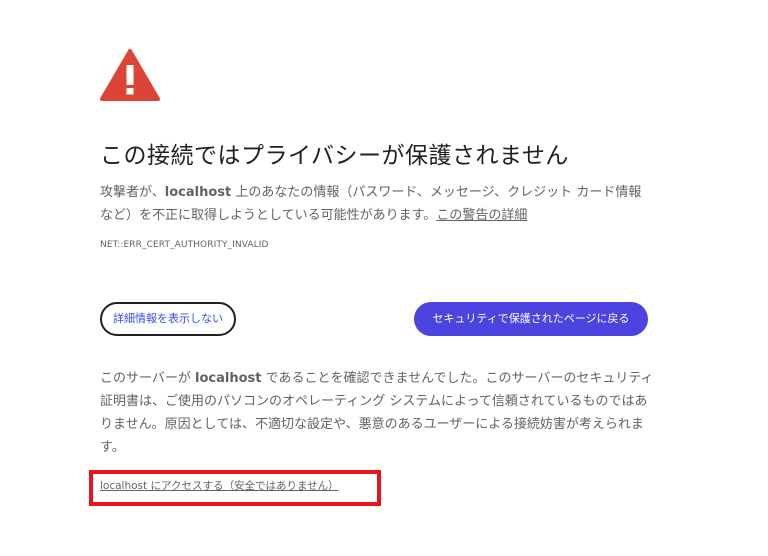  Describe the element at coordinates (219, 485) in the screenshot. I see `proceed-unsafe-link: localhost にアクセスする（安全ではありません）` at that location.